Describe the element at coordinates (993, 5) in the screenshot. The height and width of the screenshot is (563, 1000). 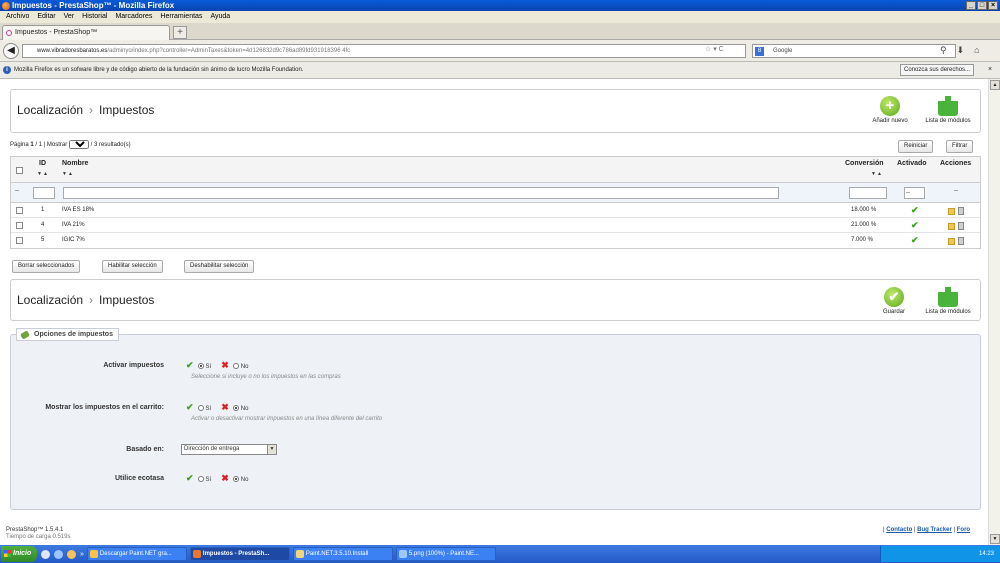
I see `close-window-button: ×` at that location.